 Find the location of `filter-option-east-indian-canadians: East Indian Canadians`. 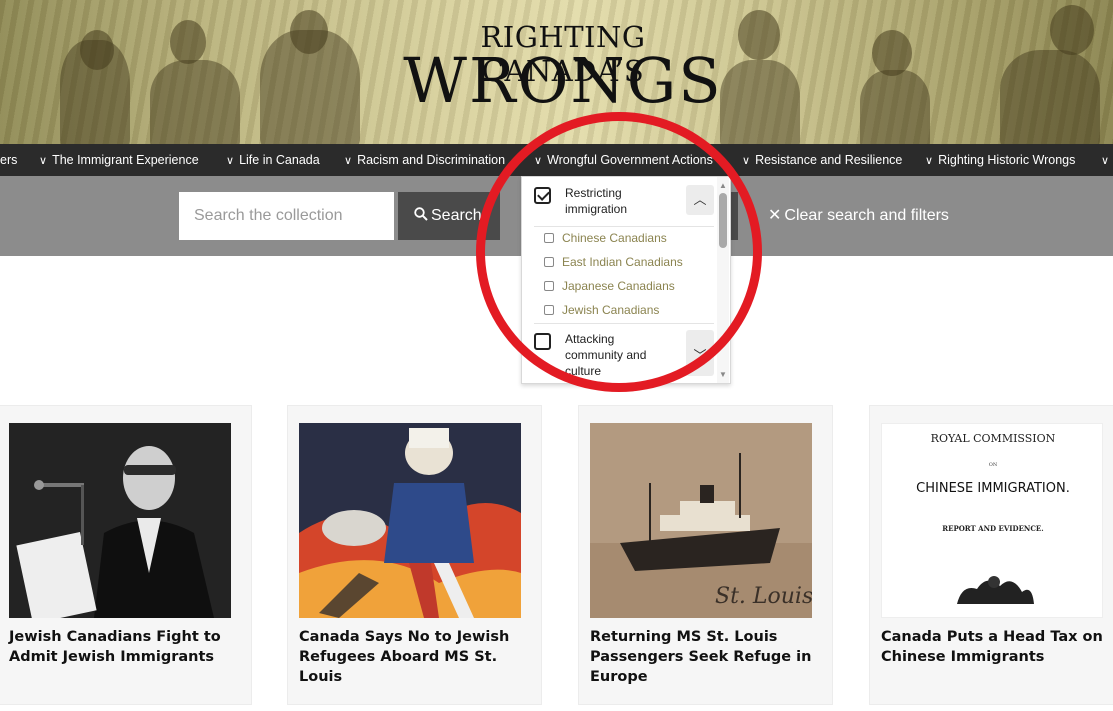

filter-option-east-indian-canadians: East Indian Canadians is located at coordinates (613, 262).